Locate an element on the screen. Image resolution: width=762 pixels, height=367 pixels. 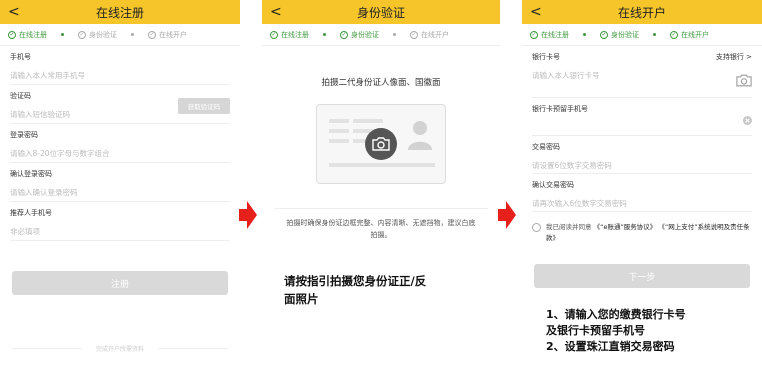
agreement-checkbox is located at coordinates (536, 227).